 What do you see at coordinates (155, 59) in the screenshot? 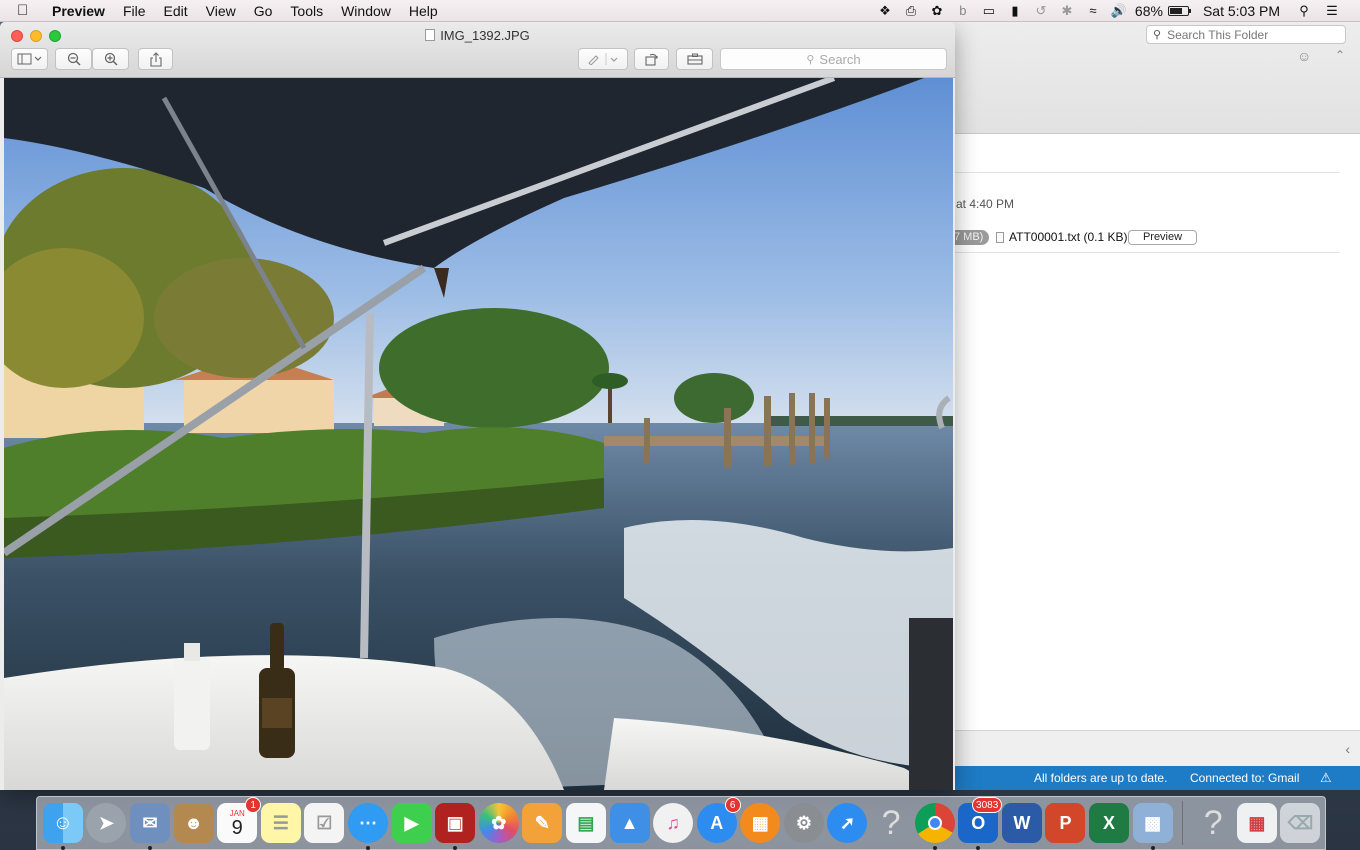
I see `share-button` at bounding box center [155, 59].